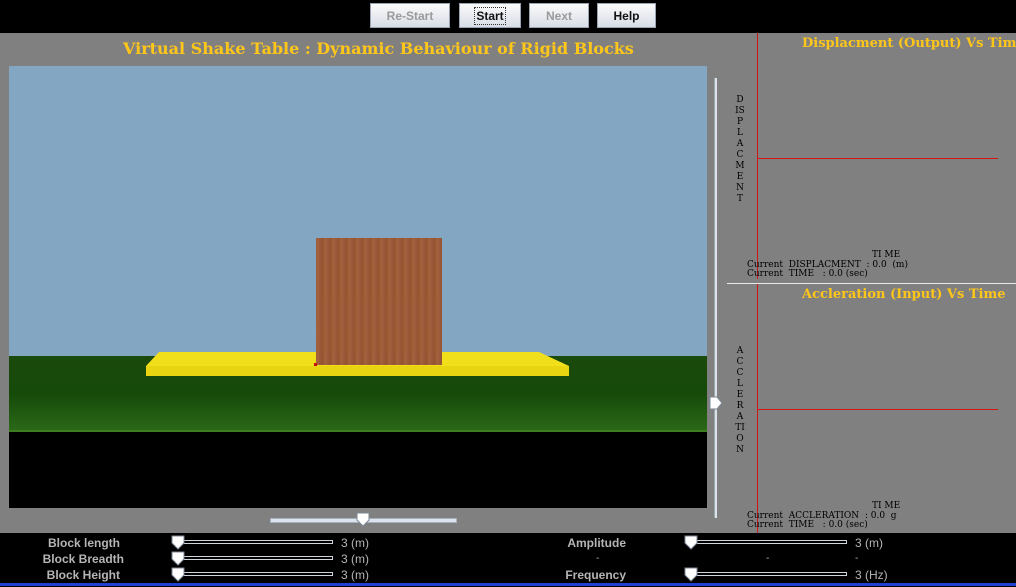  What do you see at coordinates (909, 43) in the screenshot?
I see `displacement-graph-title: Displacment (Output) Vs Time` at bounding box center [909, 43].